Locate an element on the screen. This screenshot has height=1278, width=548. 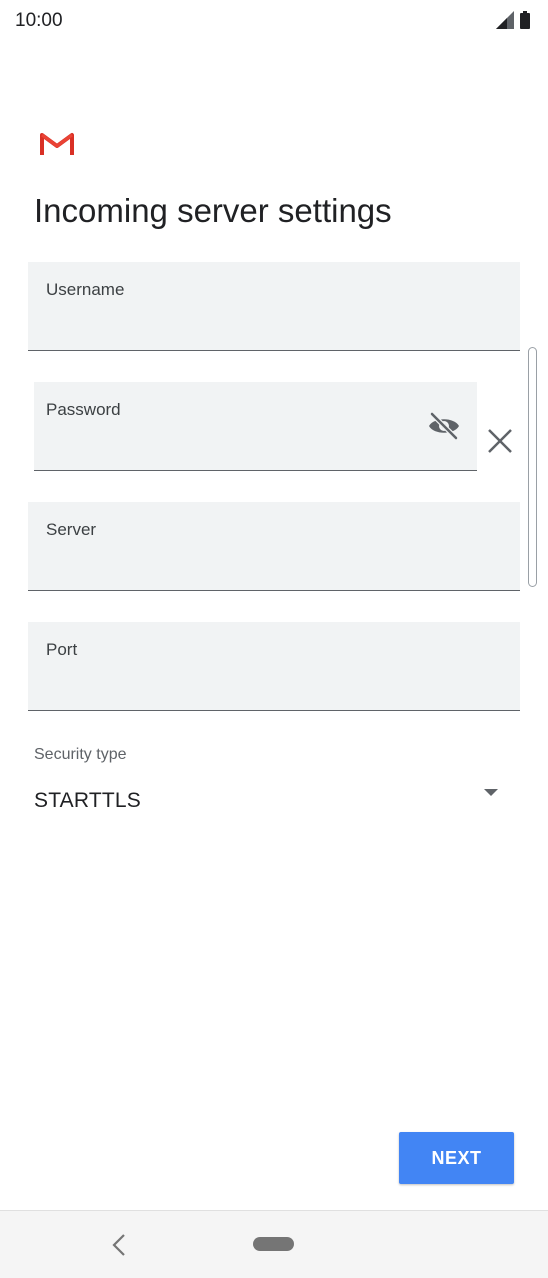
password-field: Password is located at coordinates (255, 426).